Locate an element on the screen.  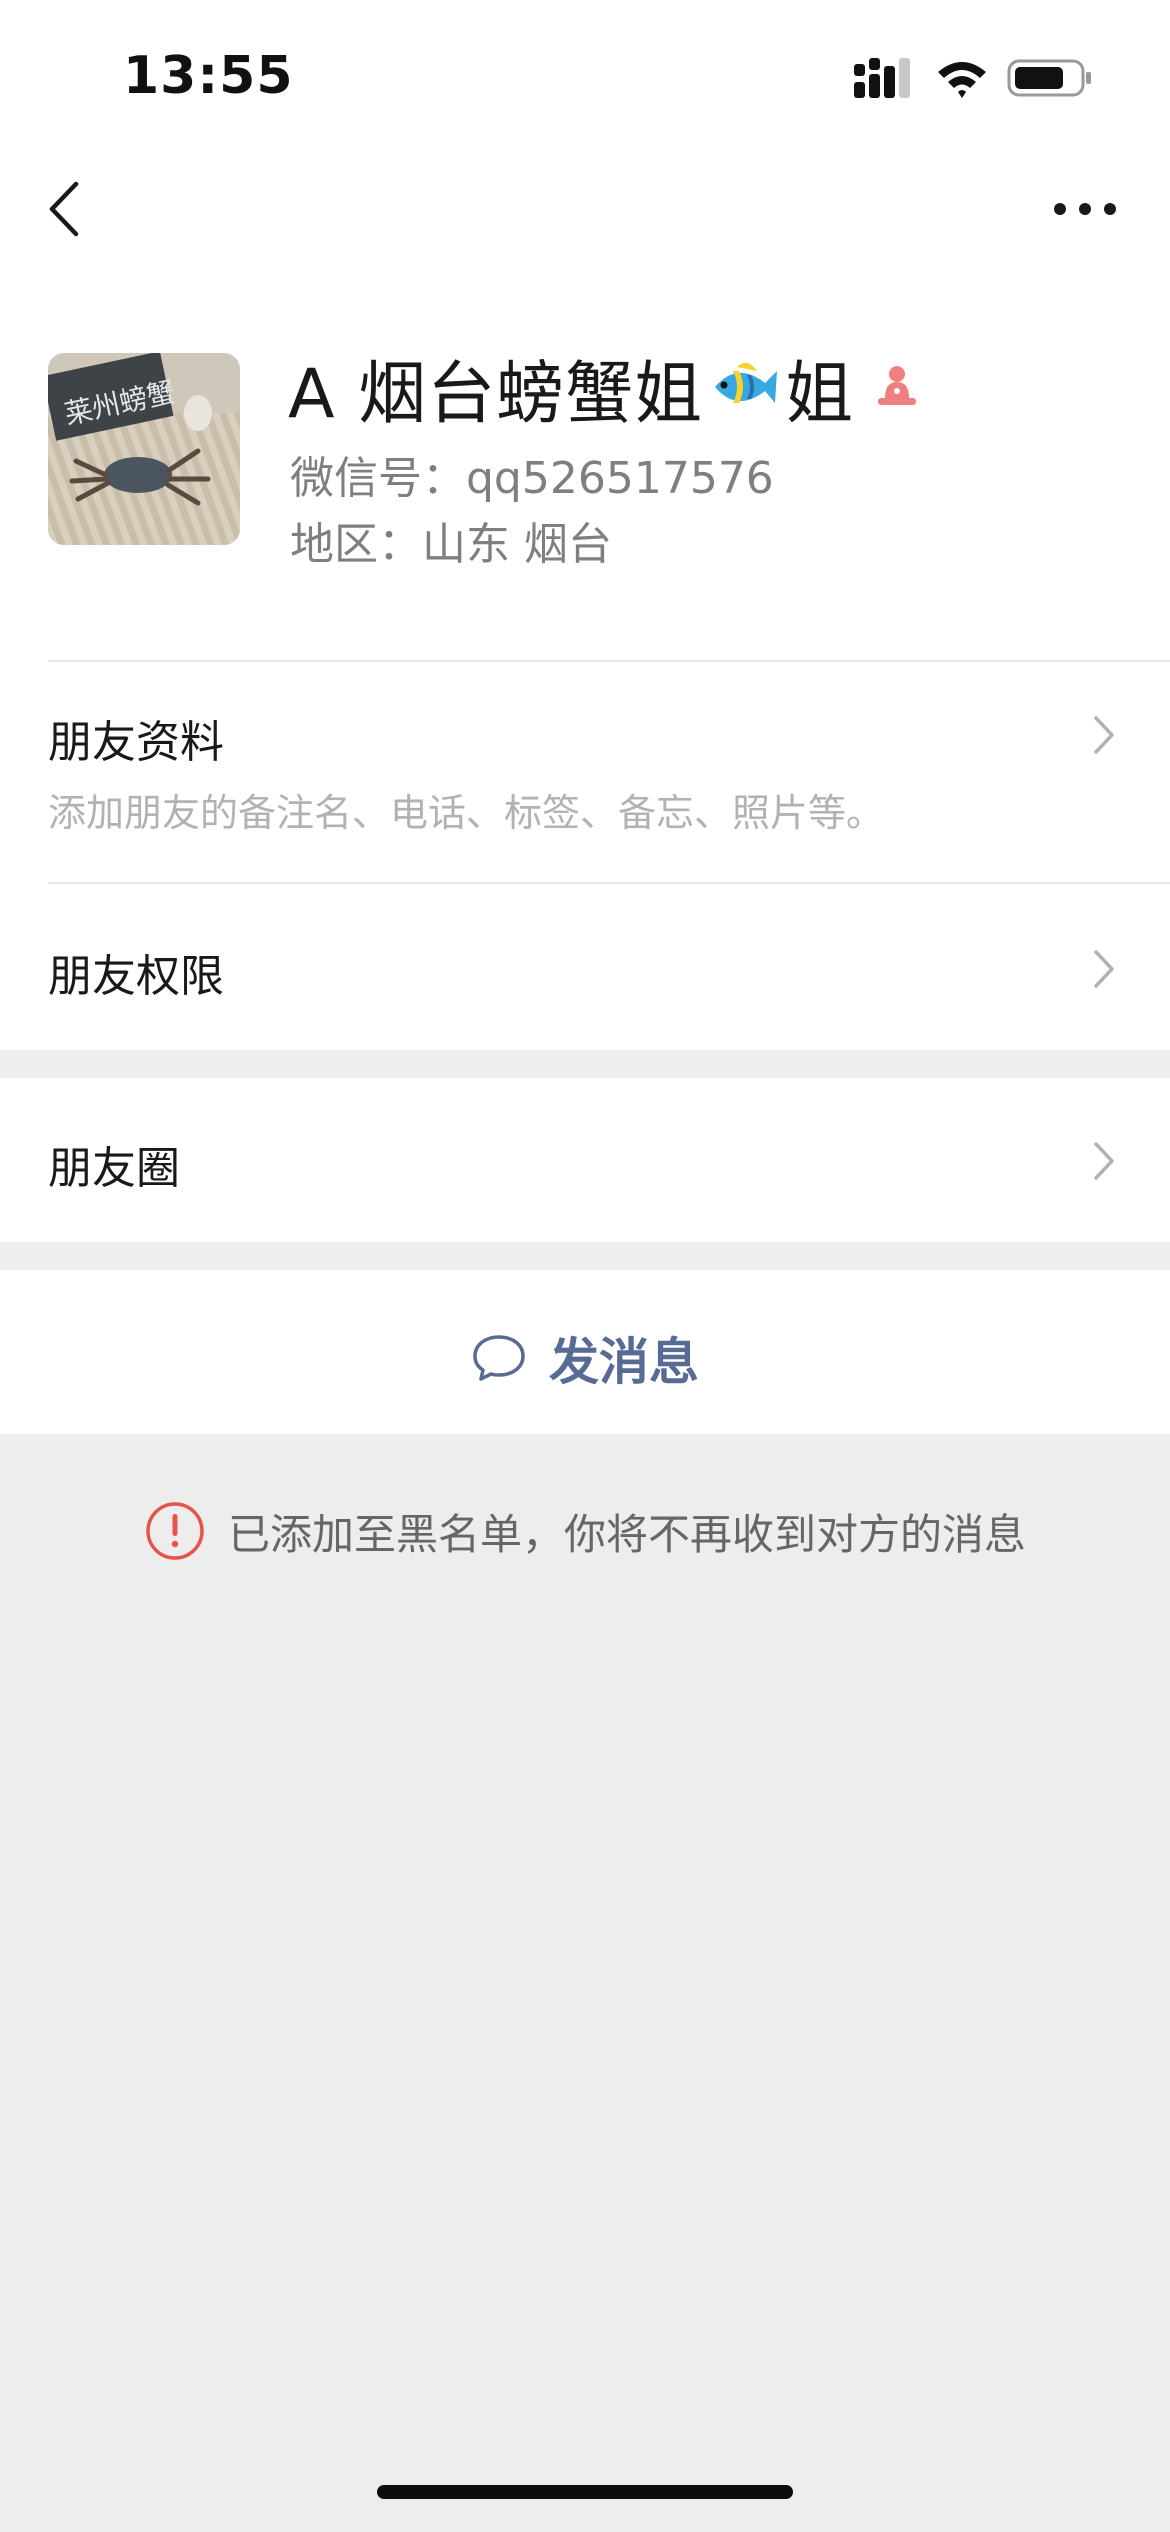
friend-info-subtitle: 添加朋友的备注名、电话、标签、备忘、照片等。 is located at coordinates (466, 813).